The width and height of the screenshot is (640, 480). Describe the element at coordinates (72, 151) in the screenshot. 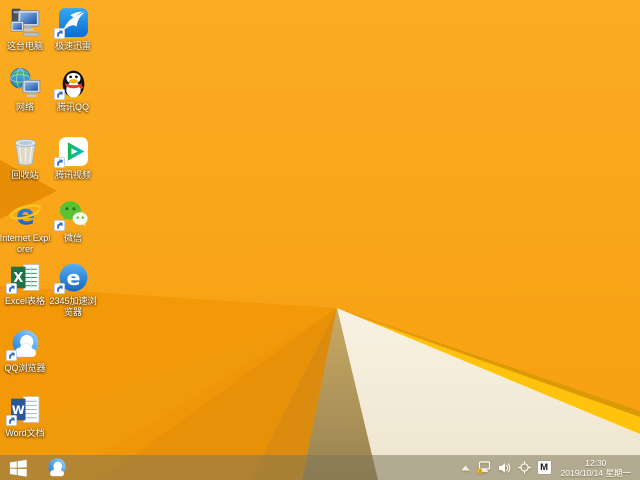

I see `tencent-video-play-icon` at that location.